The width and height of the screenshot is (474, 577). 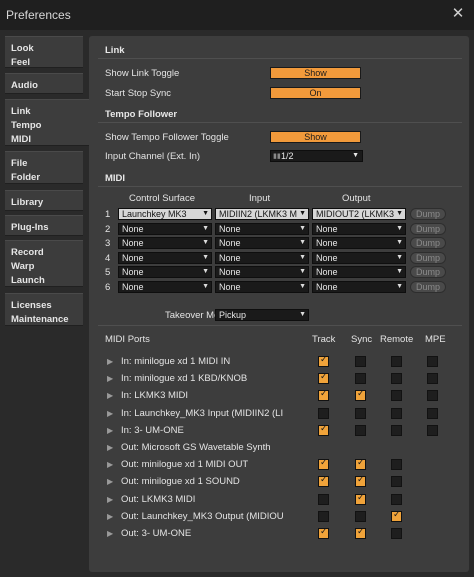 I want to click on show-tempo-follower-toggle-button: Show, so click(x=315, y=137).